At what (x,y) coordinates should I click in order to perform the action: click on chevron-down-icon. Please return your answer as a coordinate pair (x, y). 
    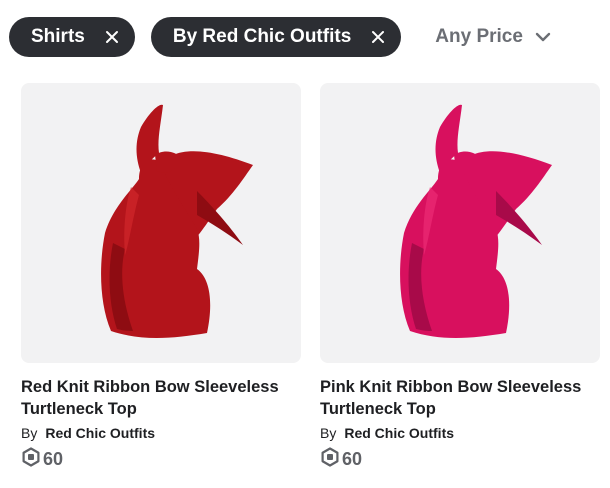
    Looking at the image, I should click on (543, 37).